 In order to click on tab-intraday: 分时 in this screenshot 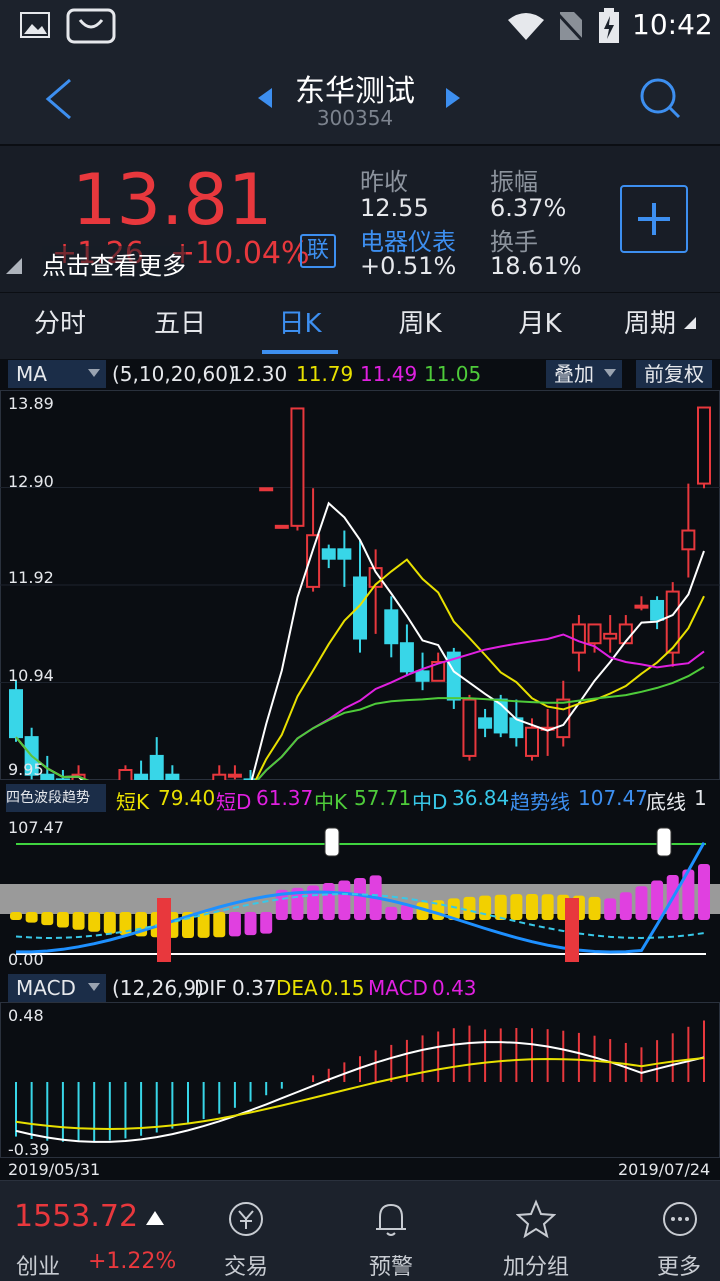, I will do `click(60, 324)`.